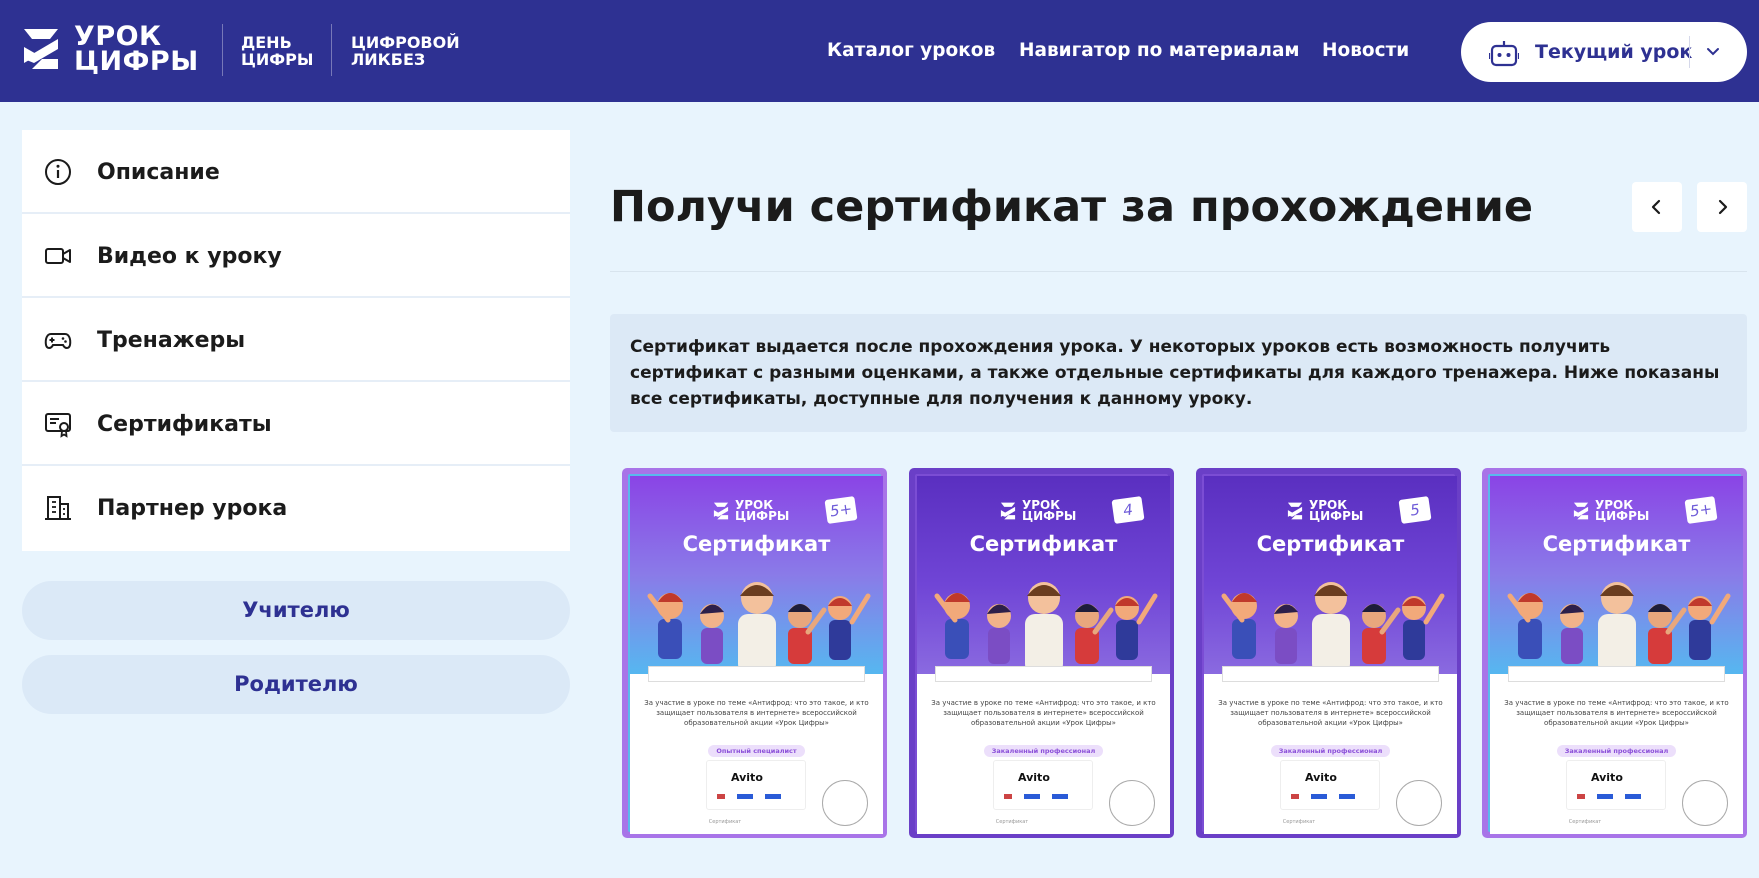 The image size is (1759, 878). What do you see at coordinates (1159, 50) in the screenshot?
I see `nav-navigator: Навигатор по материалам` at bounding box center [1159, 50].